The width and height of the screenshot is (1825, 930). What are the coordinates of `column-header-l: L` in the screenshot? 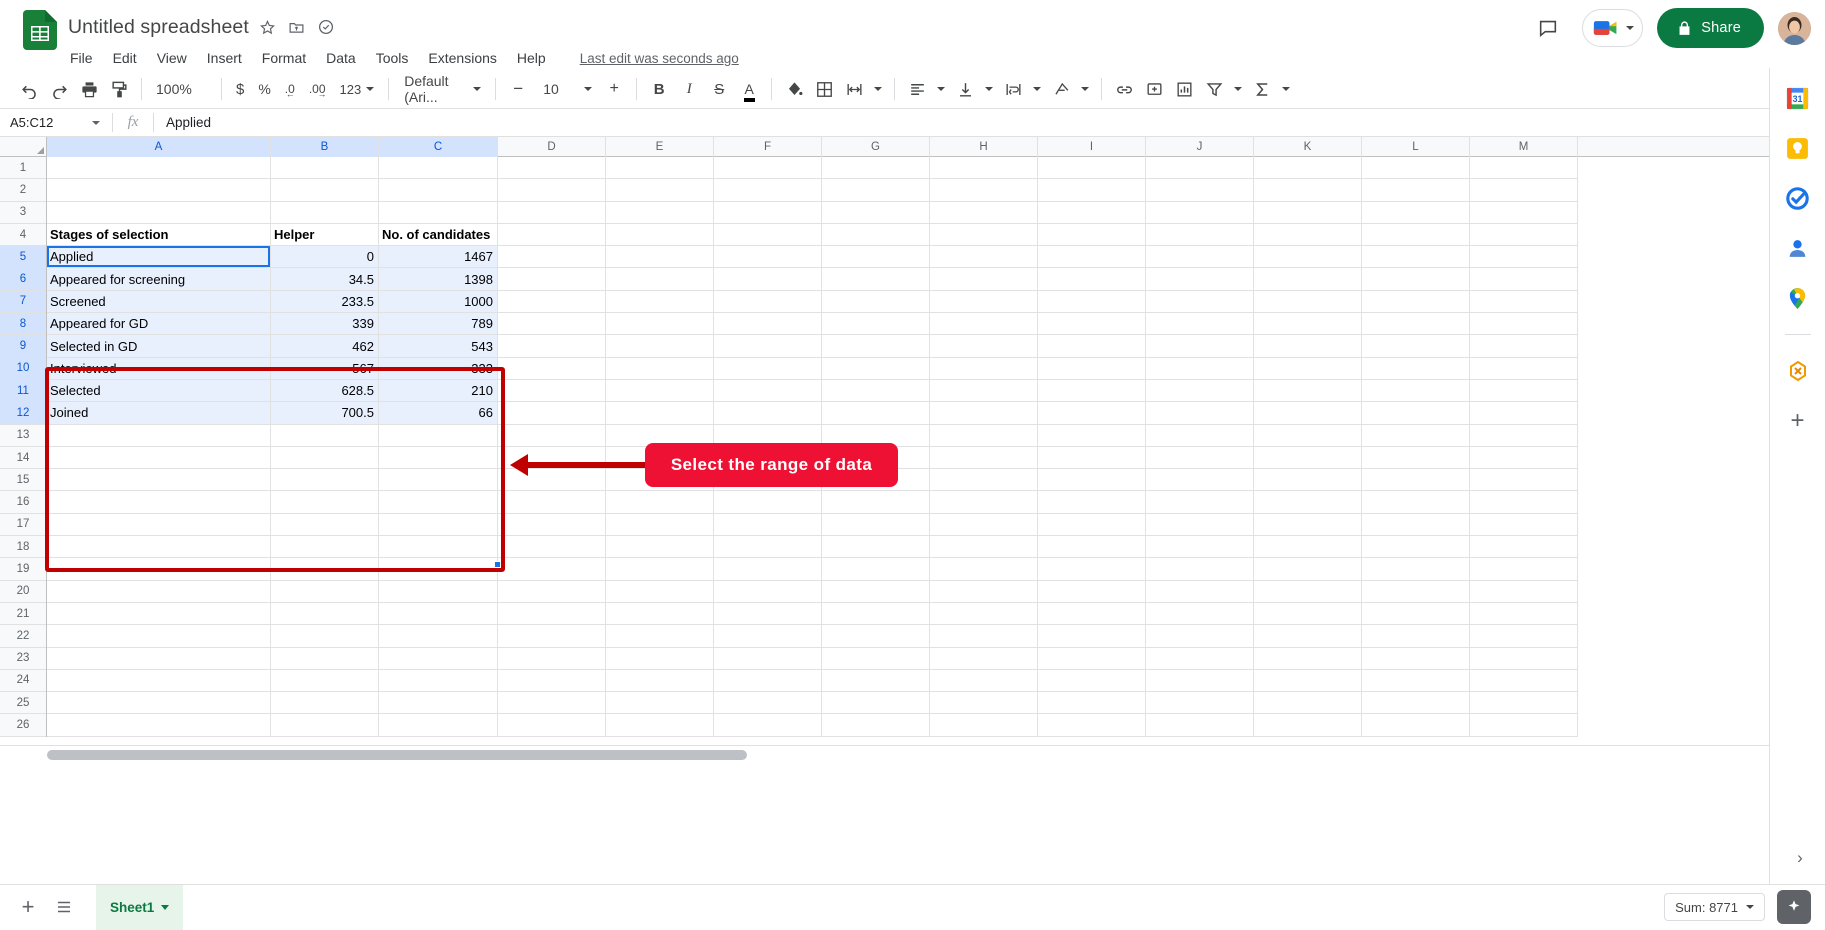 It's located at (1416, 147).